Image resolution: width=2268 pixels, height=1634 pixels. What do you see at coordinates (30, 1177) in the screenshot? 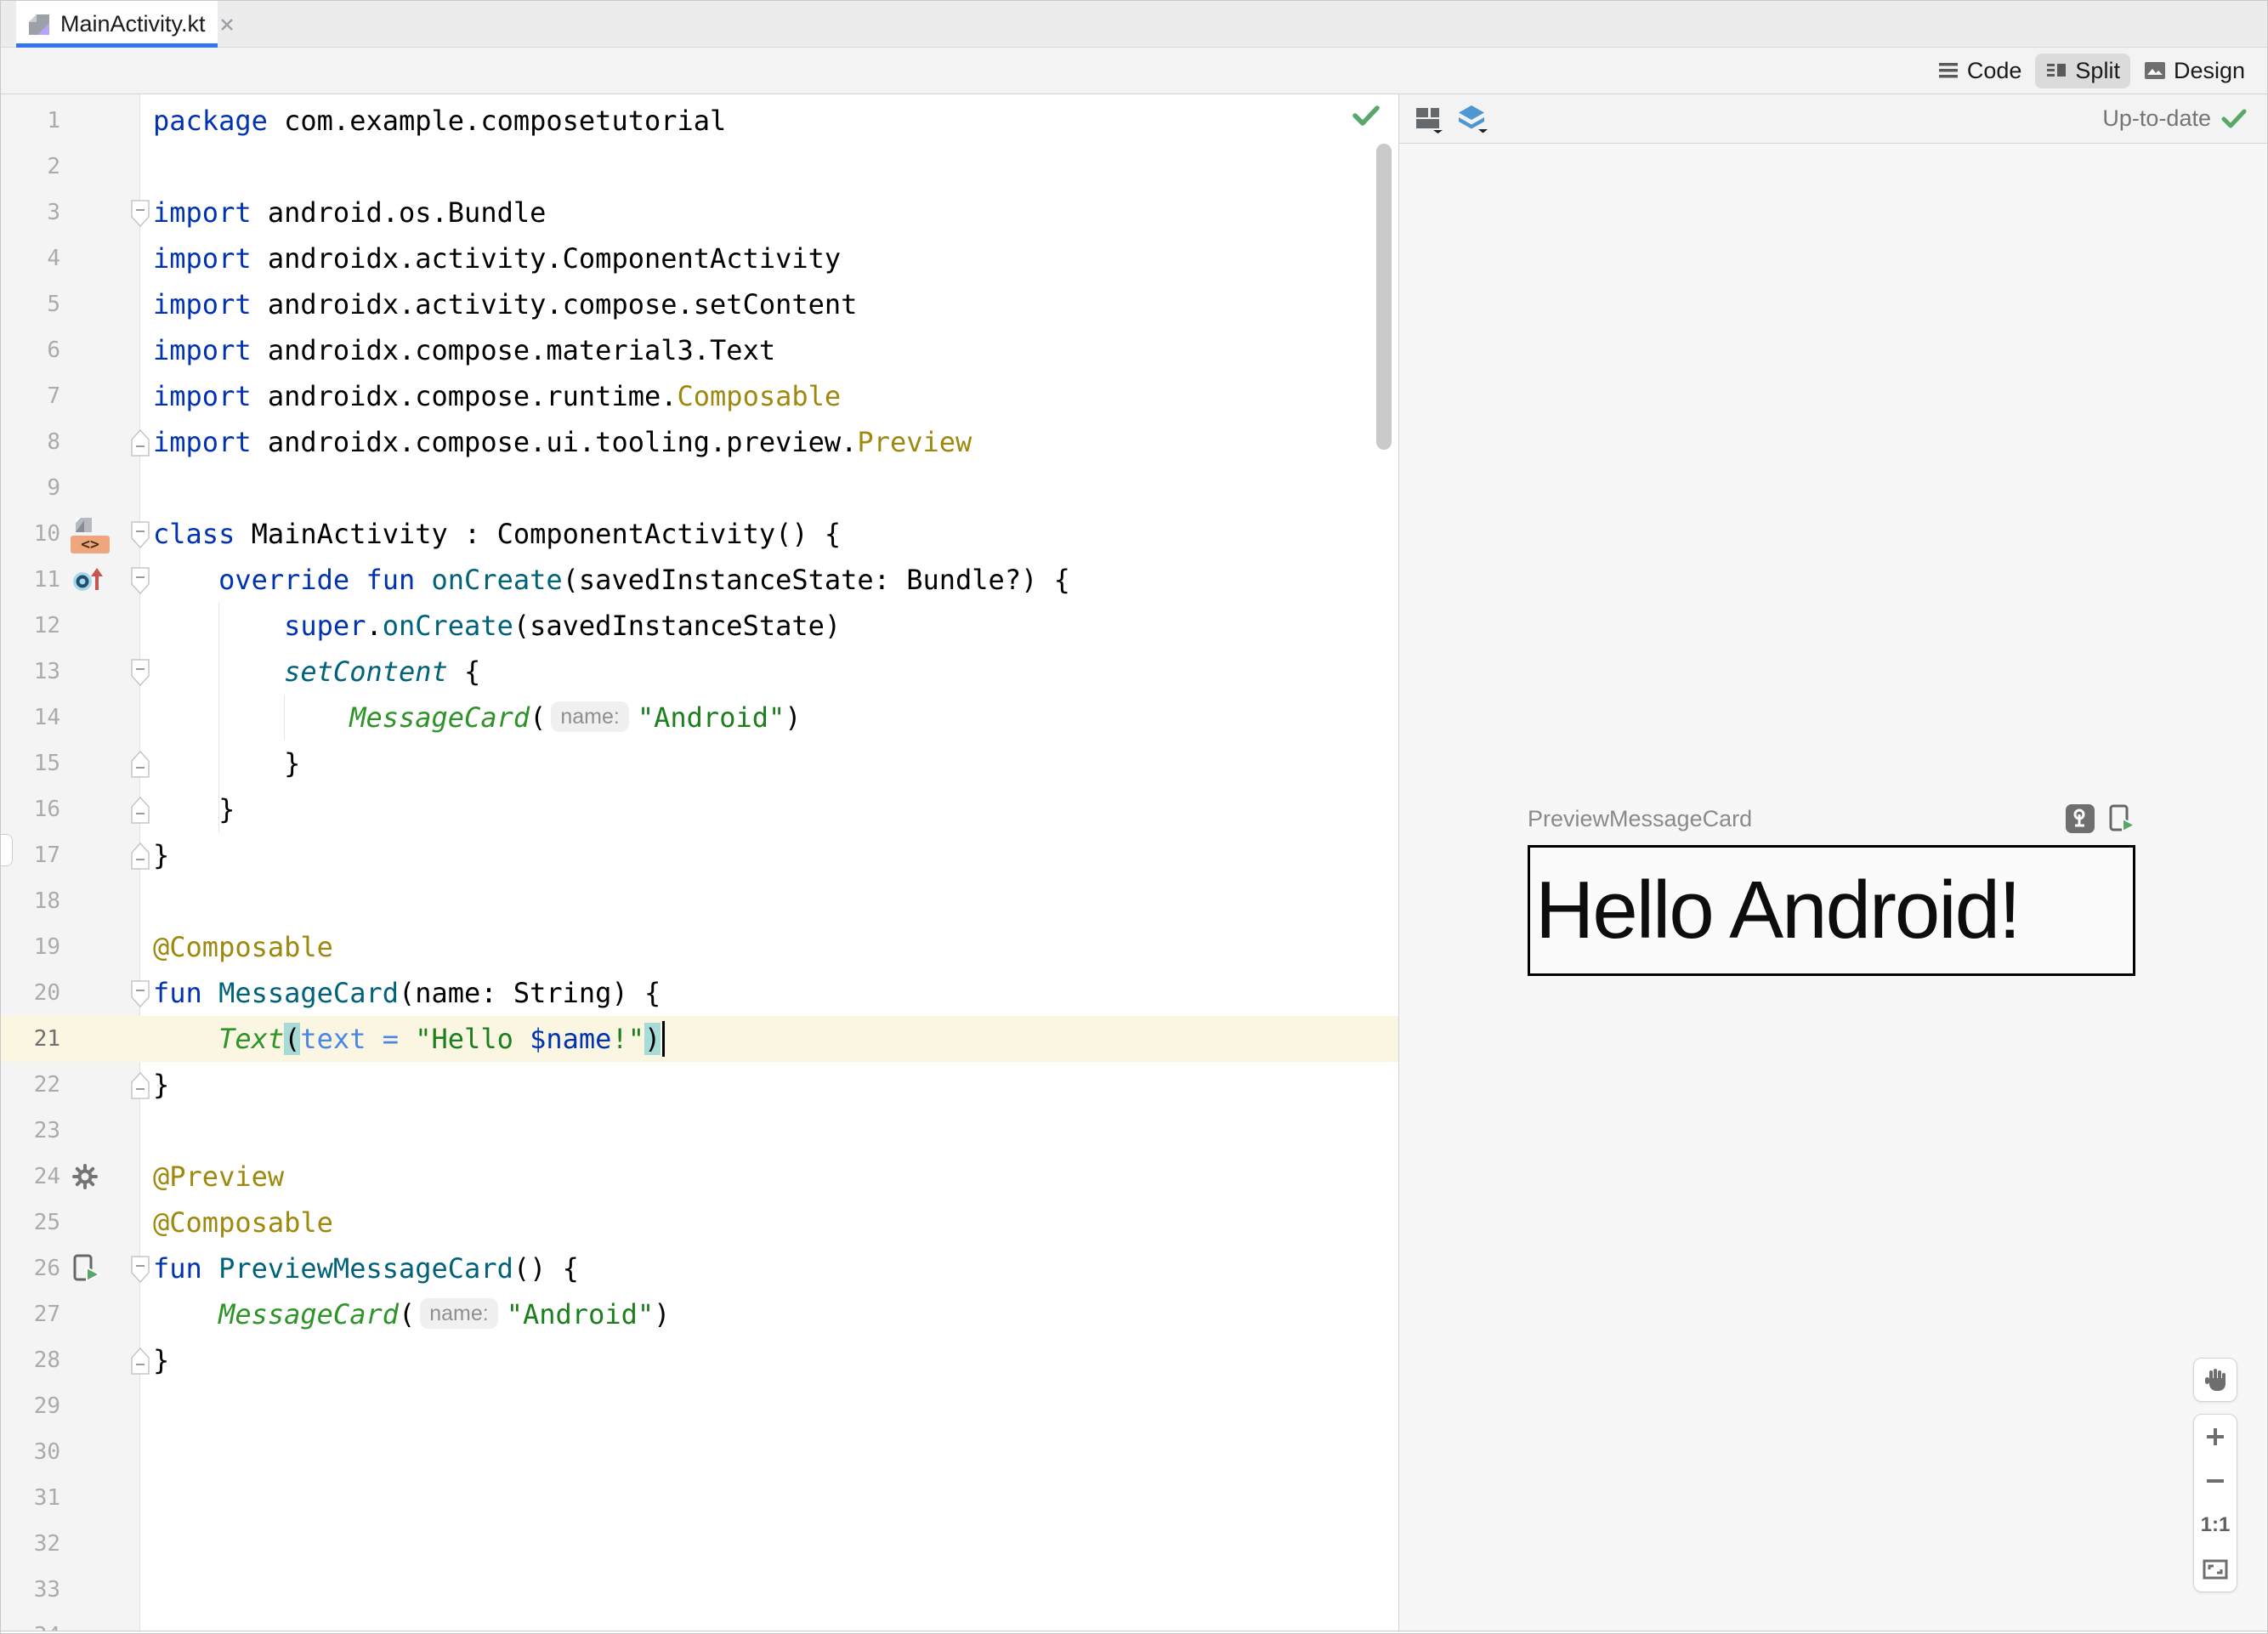
I see `line-number: 24` at bounding box center [30, 1177].